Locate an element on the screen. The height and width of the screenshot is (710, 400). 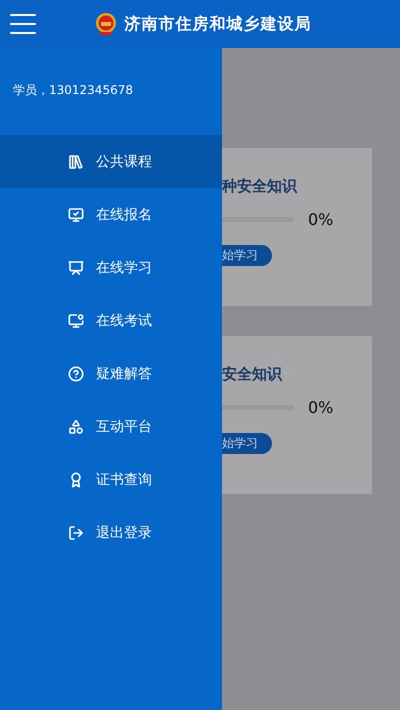
drawer-menu-item: 在线学习 is located at coordinates (111, 267).